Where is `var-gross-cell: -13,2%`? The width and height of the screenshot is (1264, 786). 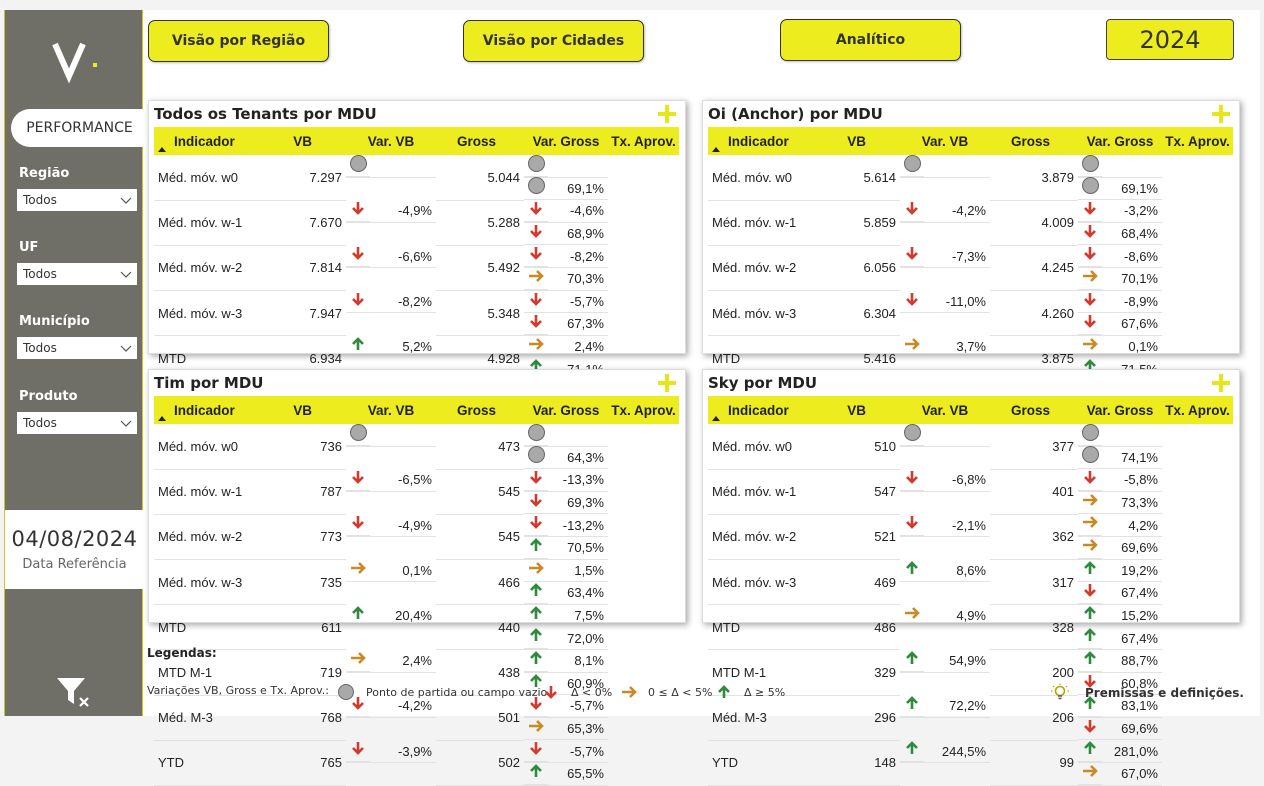
var-gross-cell: -13,2% is located at coordinates (566, 525).